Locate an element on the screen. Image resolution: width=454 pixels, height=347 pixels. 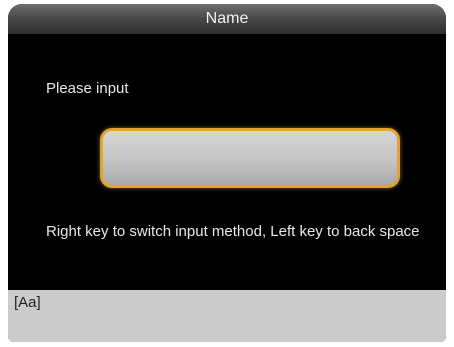
input-method-status-bar: [Aa] is located at coordinates (227, 316).